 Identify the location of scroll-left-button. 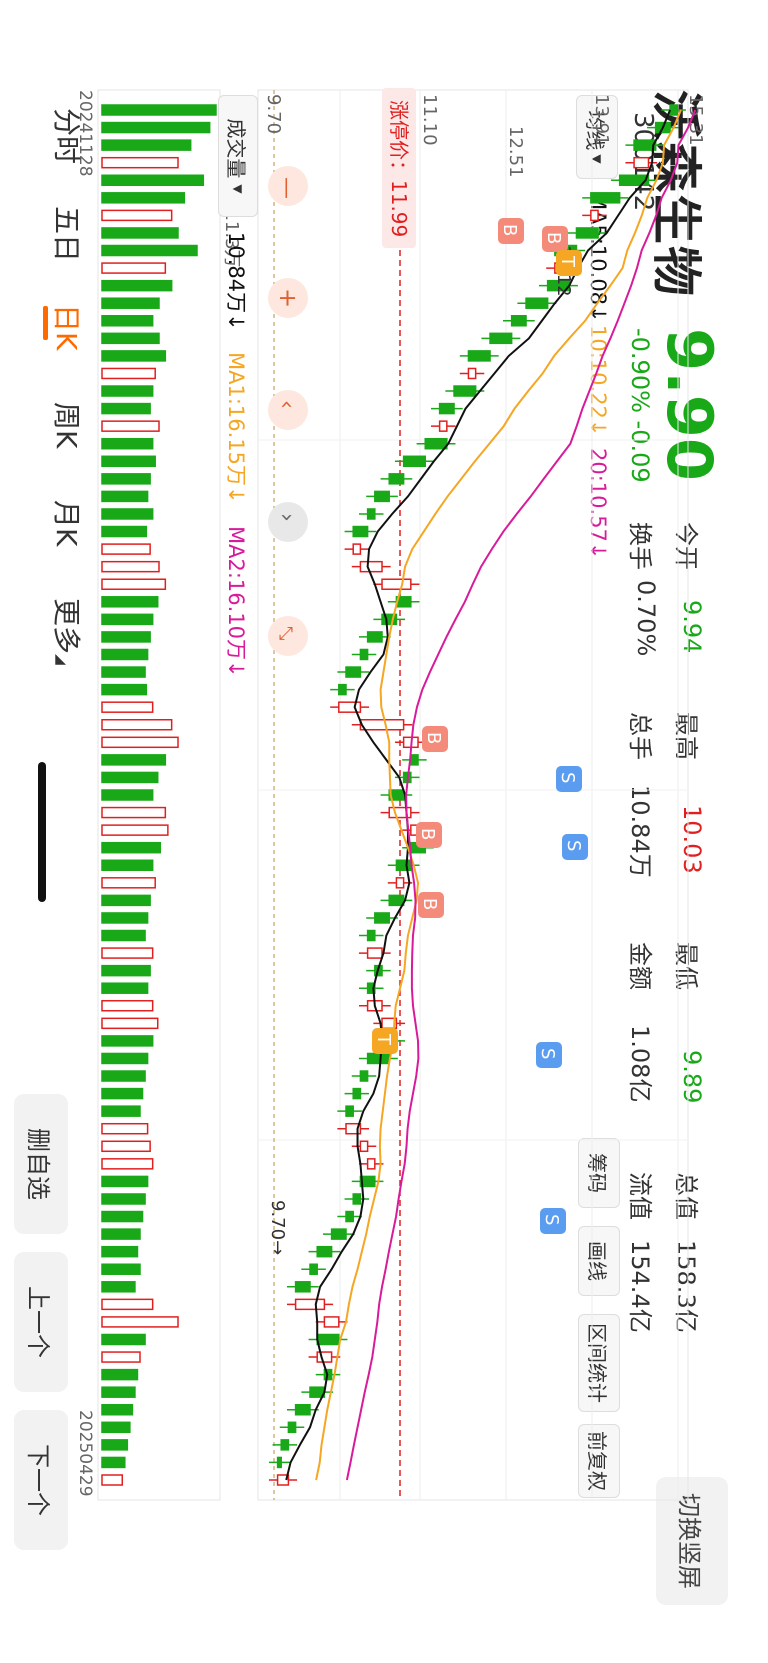
(288, 410).